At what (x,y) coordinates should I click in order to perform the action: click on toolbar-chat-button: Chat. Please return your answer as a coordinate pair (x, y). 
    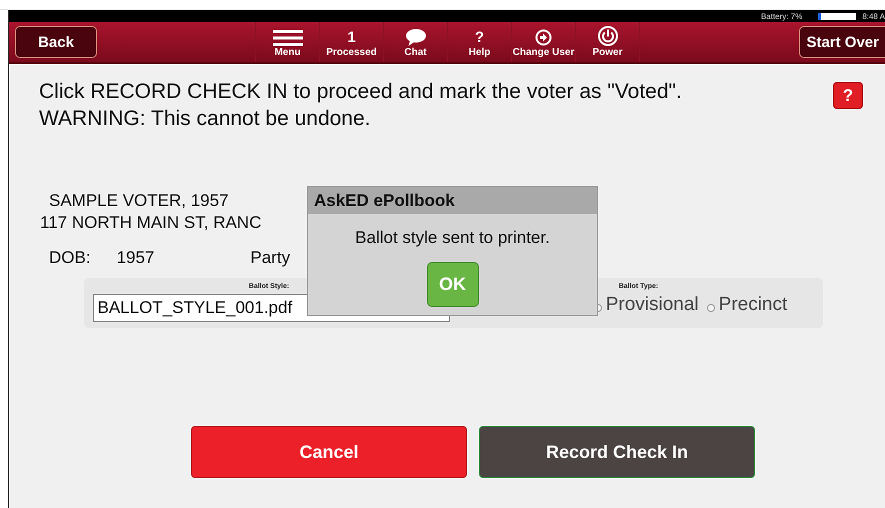
    Looking at the image, I should click on (416, 42).